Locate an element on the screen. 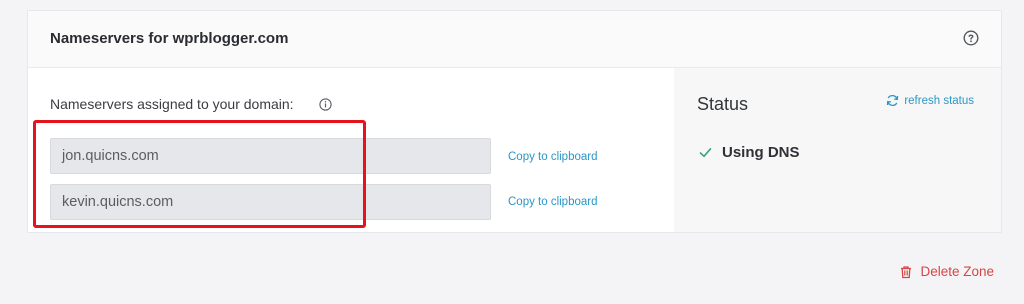 Image resolution: width=1024 pixels, height=304 pixels. status-text: Using DNS is located at coordinates (761, 152).